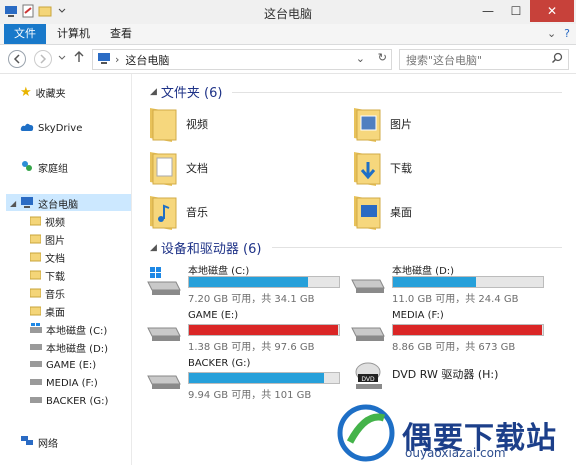  I want to click on drive-free-space: 8.86 GB 可用，共 673 GB, so click(454, 347).